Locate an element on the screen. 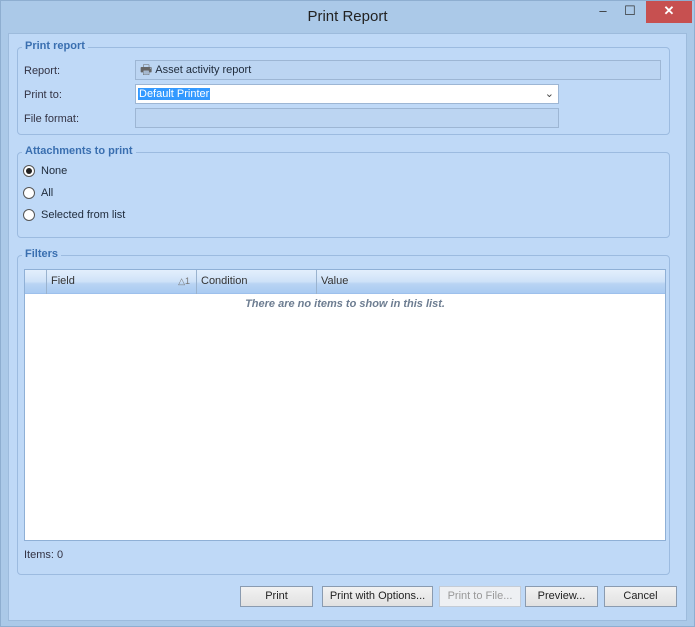 This screenshot has width=695, height=627. sort-ascending-icon: △1 is located at coordinates (184, 281).